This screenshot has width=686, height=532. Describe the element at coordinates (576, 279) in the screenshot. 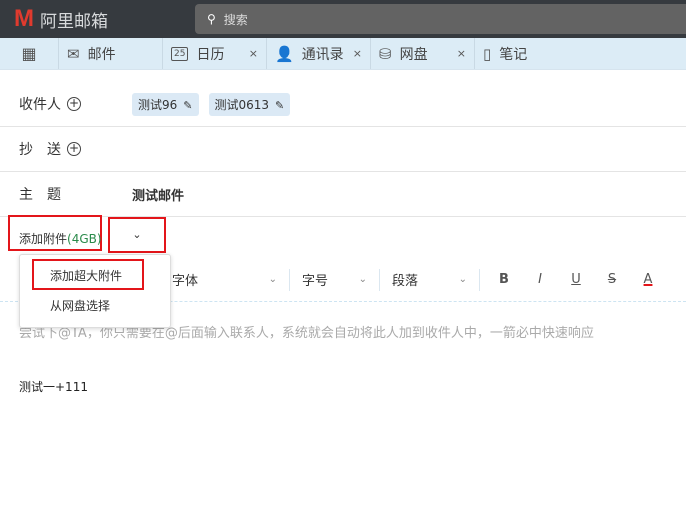

I see `underline-button: U` at that location.